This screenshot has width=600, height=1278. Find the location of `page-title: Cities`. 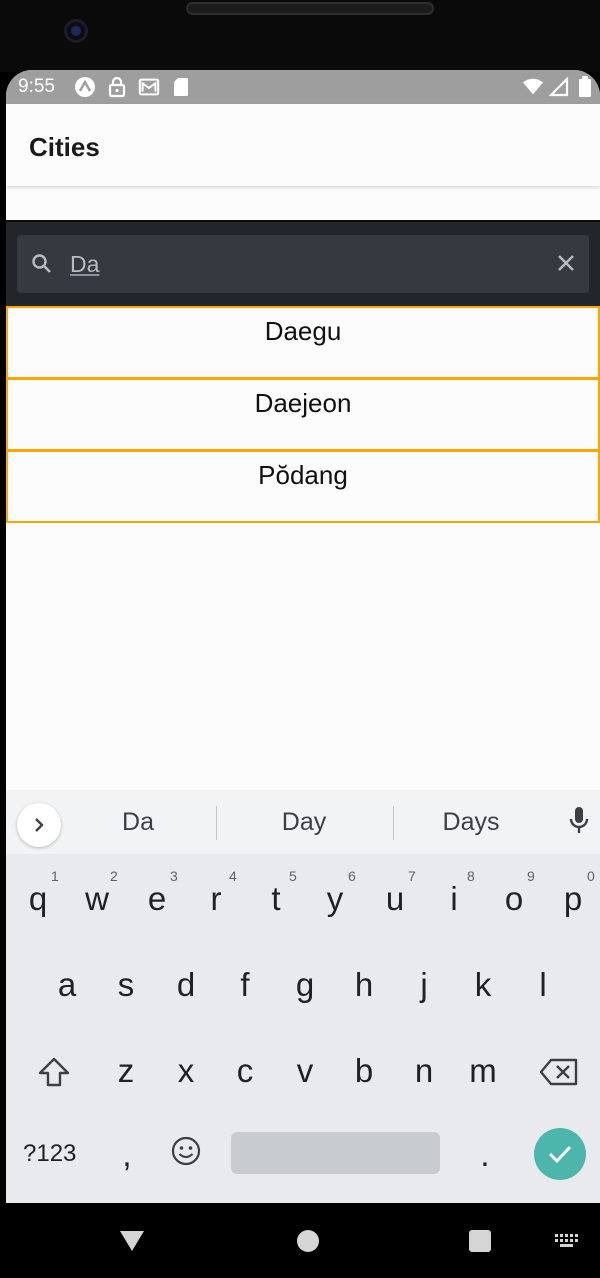

page-title: Cities is located at coordinates (64, 147).